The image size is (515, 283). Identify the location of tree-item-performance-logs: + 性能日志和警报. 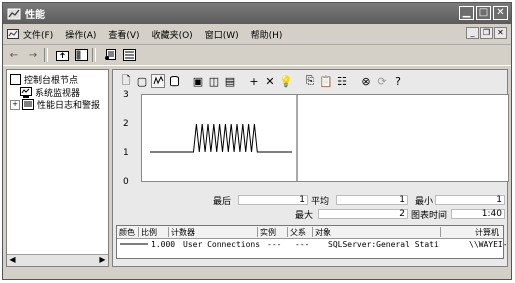
(55, 104).